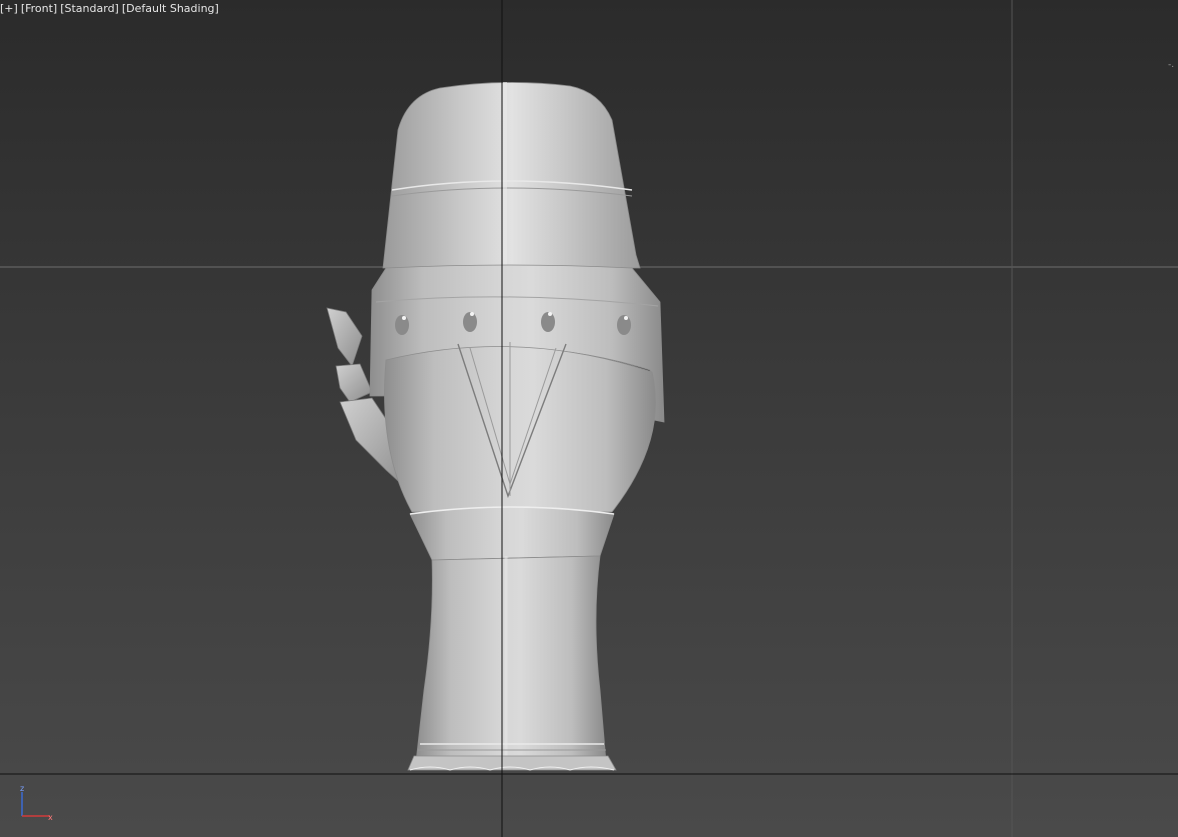  I want to click on viewport-standard-menu: [Standard], so click(89, 9).